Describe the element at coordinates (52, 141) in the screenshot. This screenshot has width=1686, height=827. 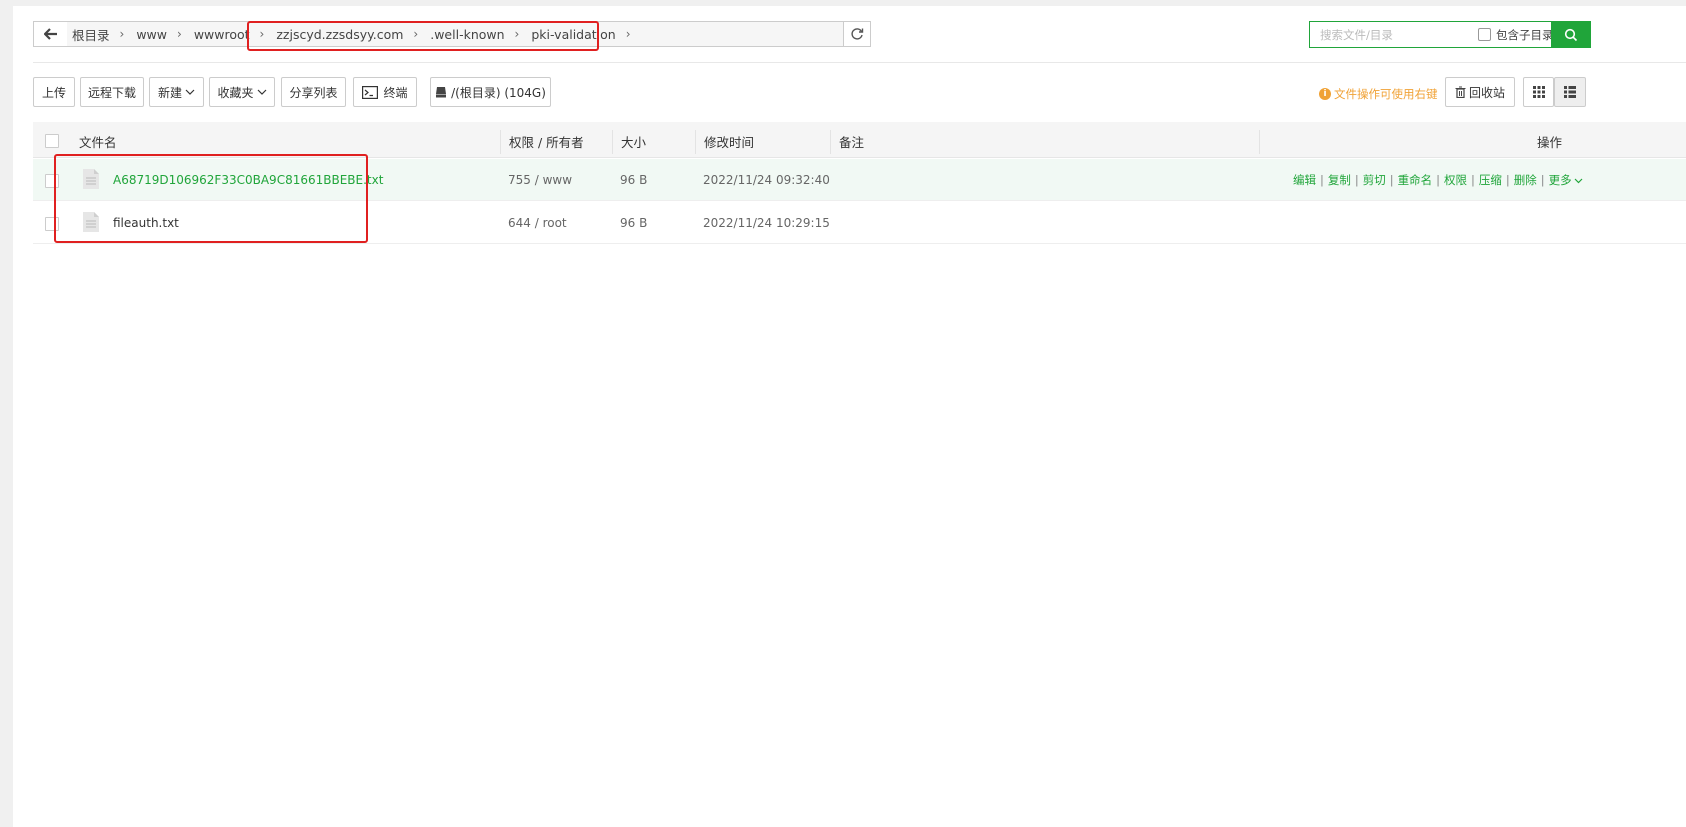
I see `select-all-checkbox` at that location.